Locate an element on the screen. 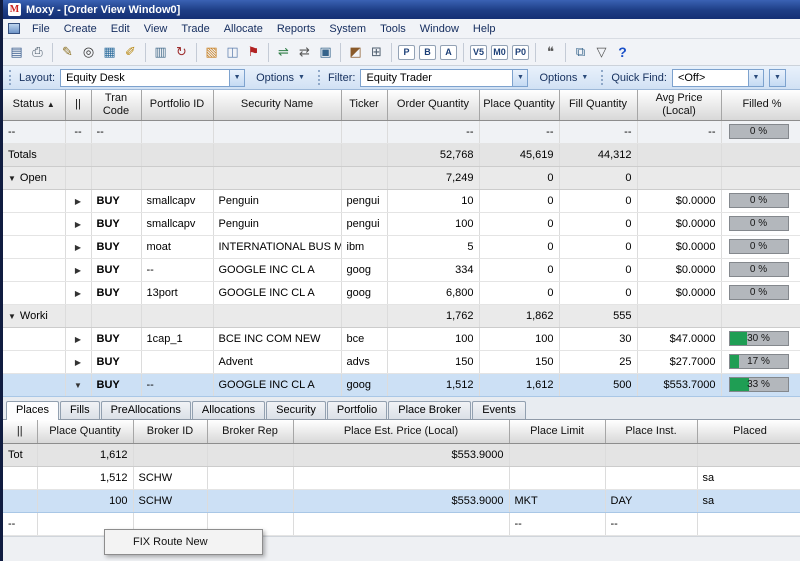 The image size is (800, 561). calculator-icon: ⊞ is located at coordinates (376, 52).